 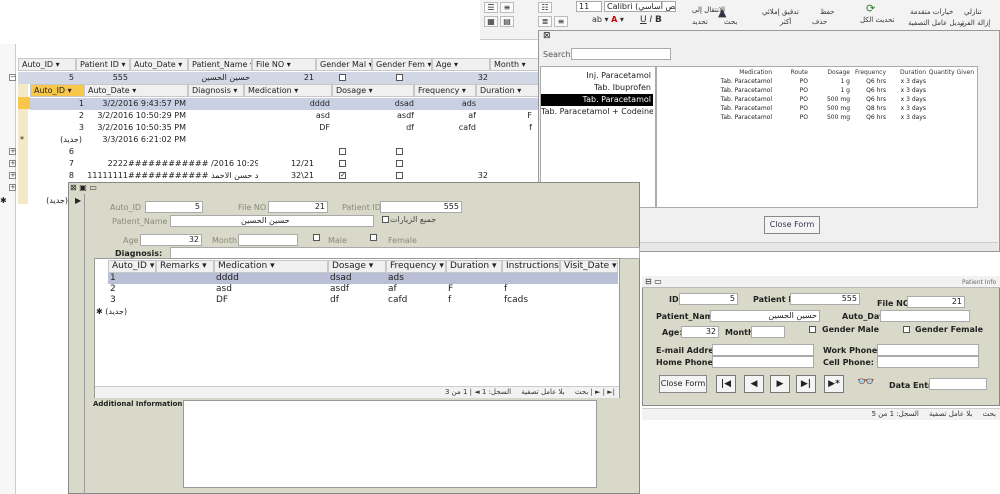 I want to click on ribbon-select: تحديد, so click(x=700, y=22).